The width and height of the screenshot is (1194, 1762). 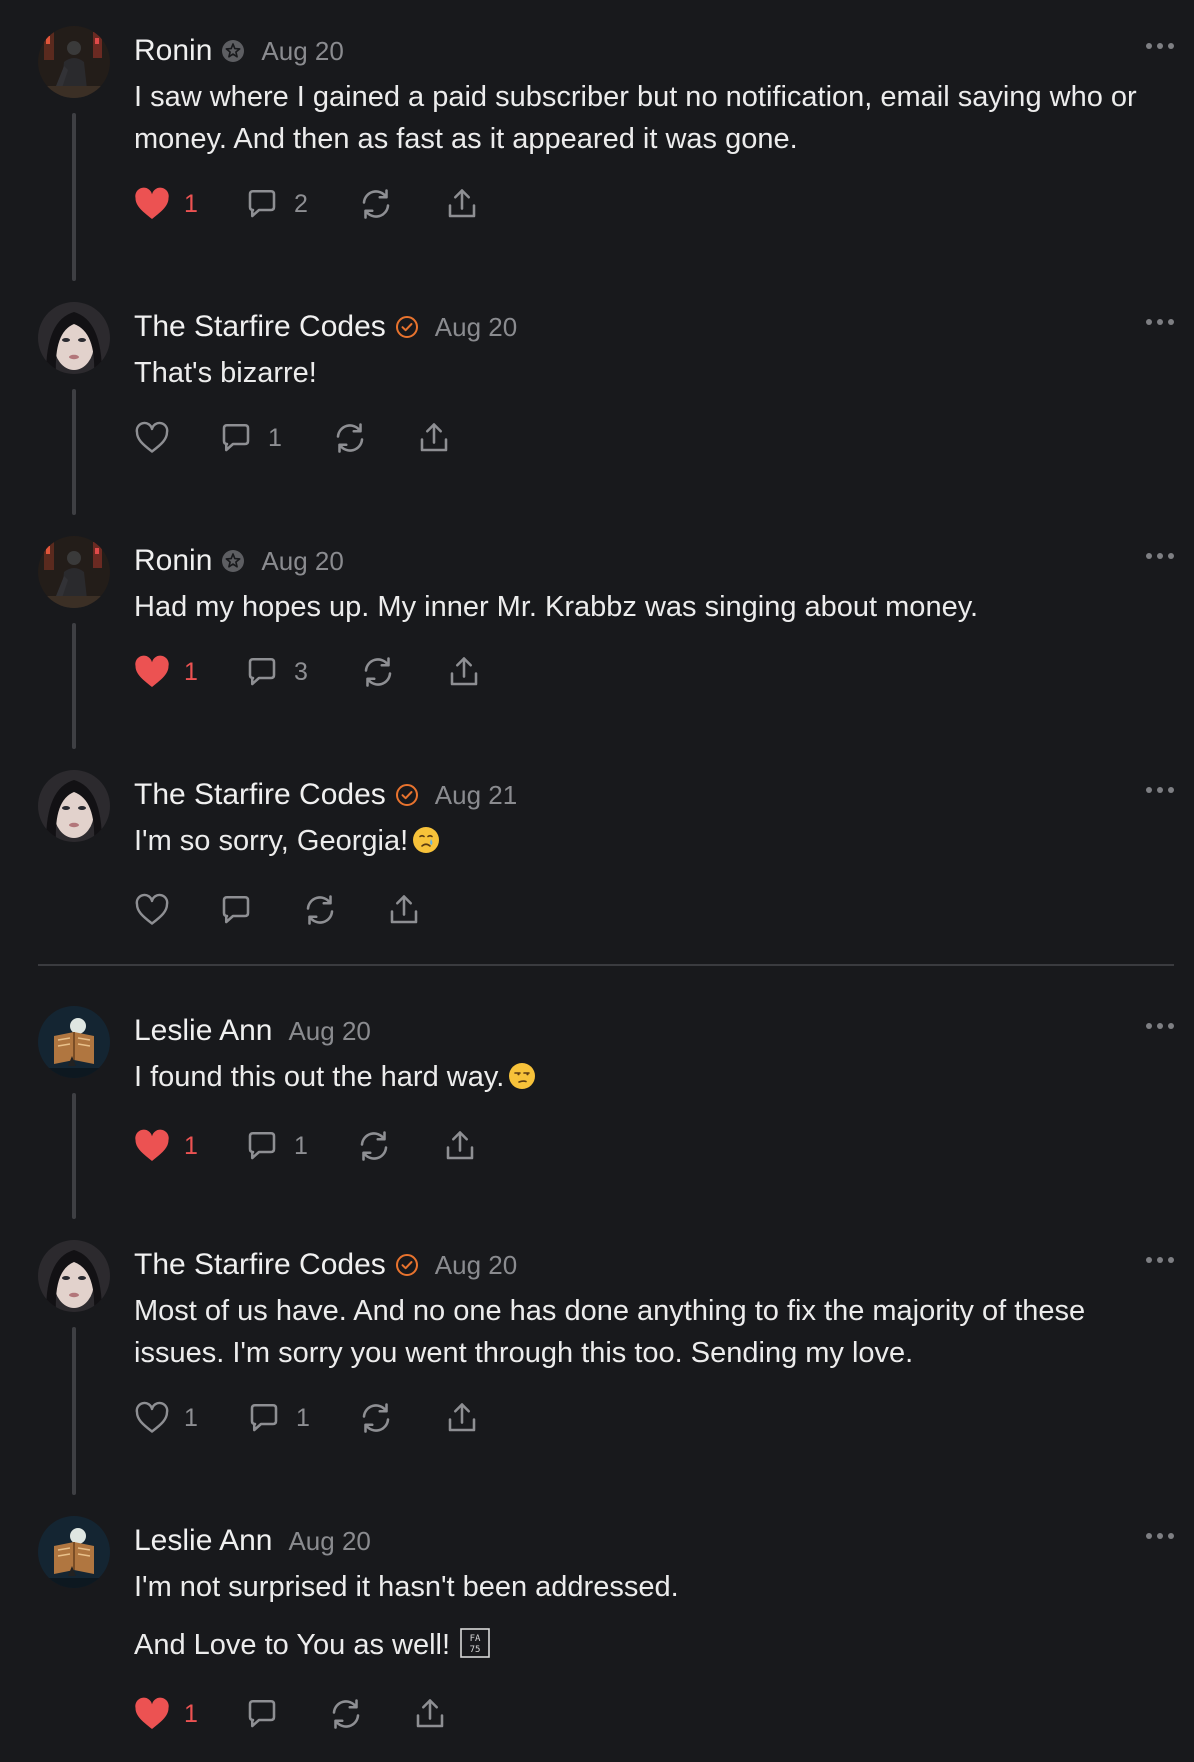 What do you see at coordinates (654, 1647) in the screenshot?
I see `comment-text-line: And Love to You as well! FA 75` at bounding box center [654, 1647].